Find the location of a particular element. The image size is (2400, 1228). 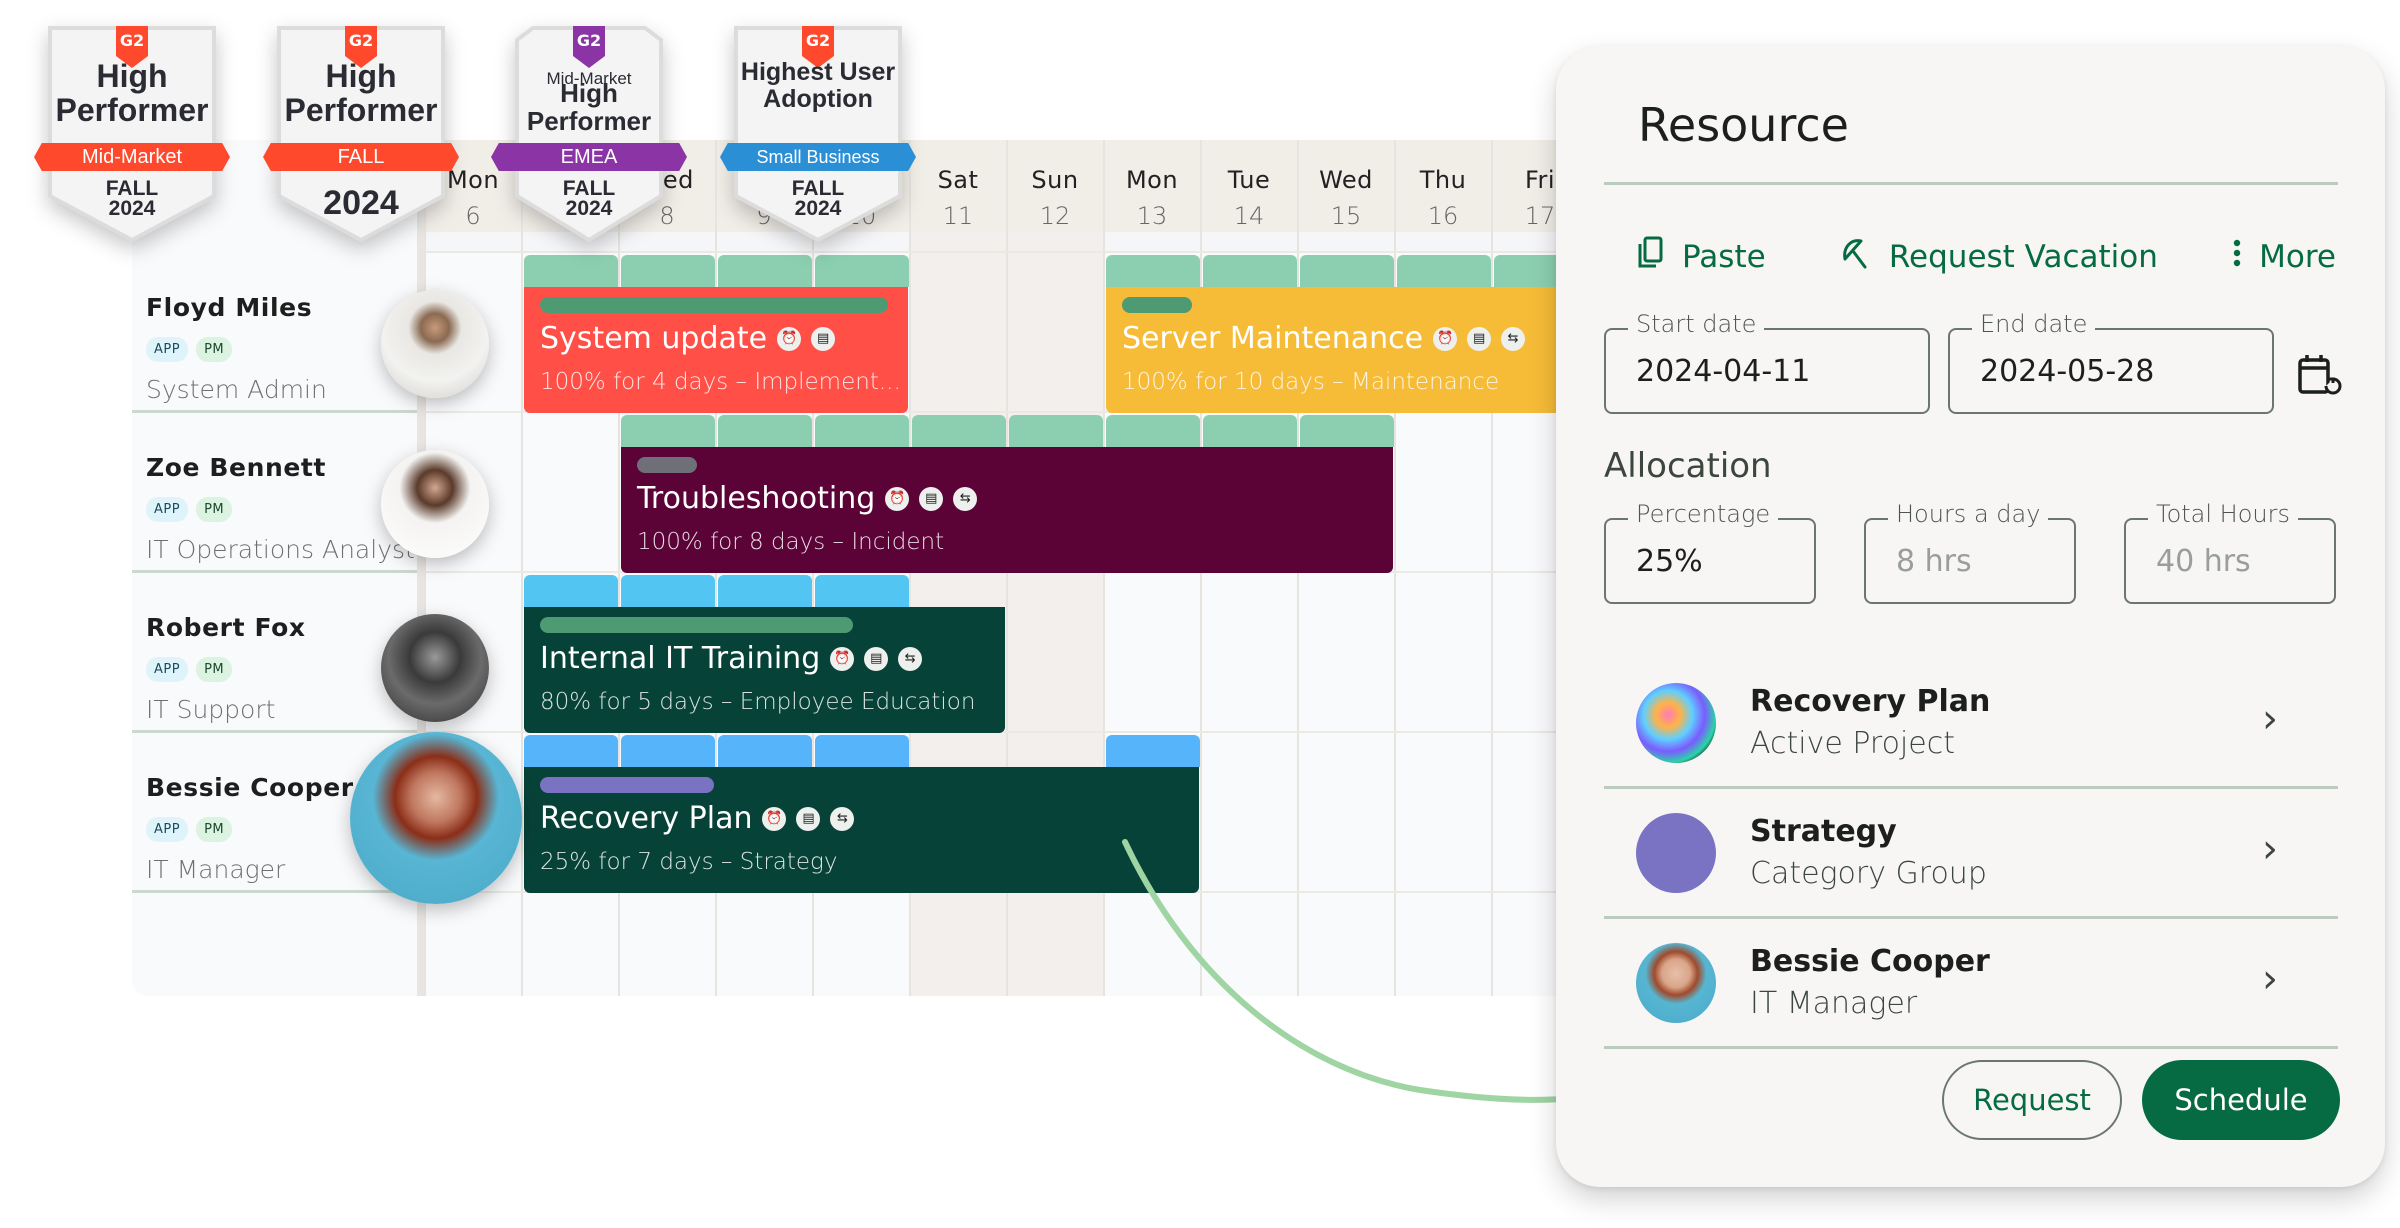

badge-title: Performer is located at coordinates (132, 110).